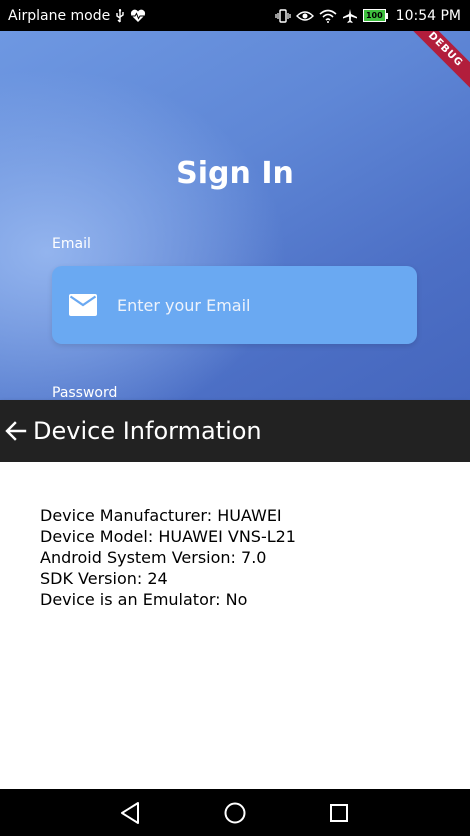  I want to click on debug-banner: DEBUG, so click(434, 63).